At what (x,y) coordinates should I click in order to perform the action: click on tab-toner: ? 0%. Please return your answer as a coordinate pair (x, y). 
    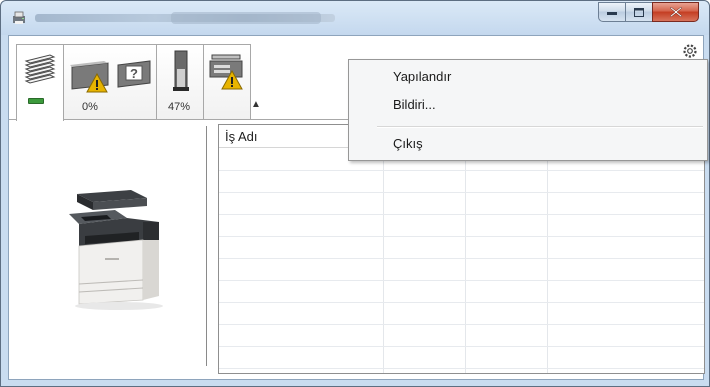
    Looking at the image, I should click on (110, 82).